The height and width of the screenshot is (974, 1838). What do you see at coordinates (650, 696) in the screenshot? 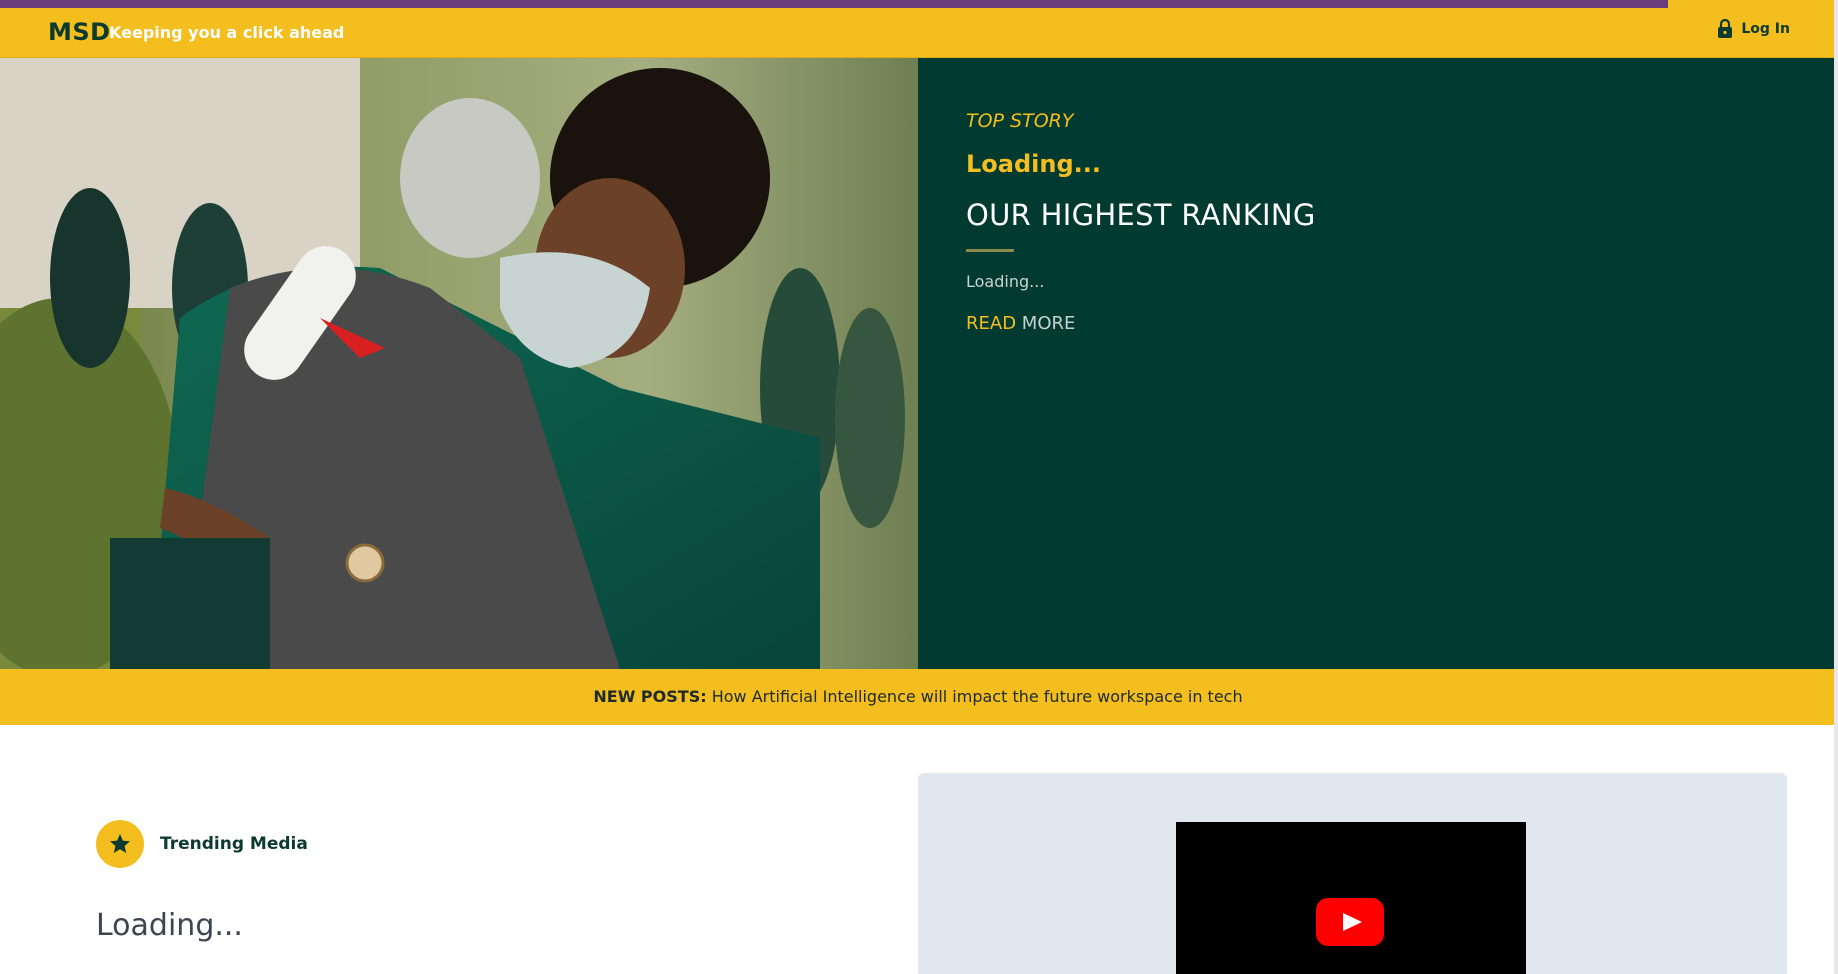
I see `ticker-label: NEW POSTS:` at bounding box center [650, 696].